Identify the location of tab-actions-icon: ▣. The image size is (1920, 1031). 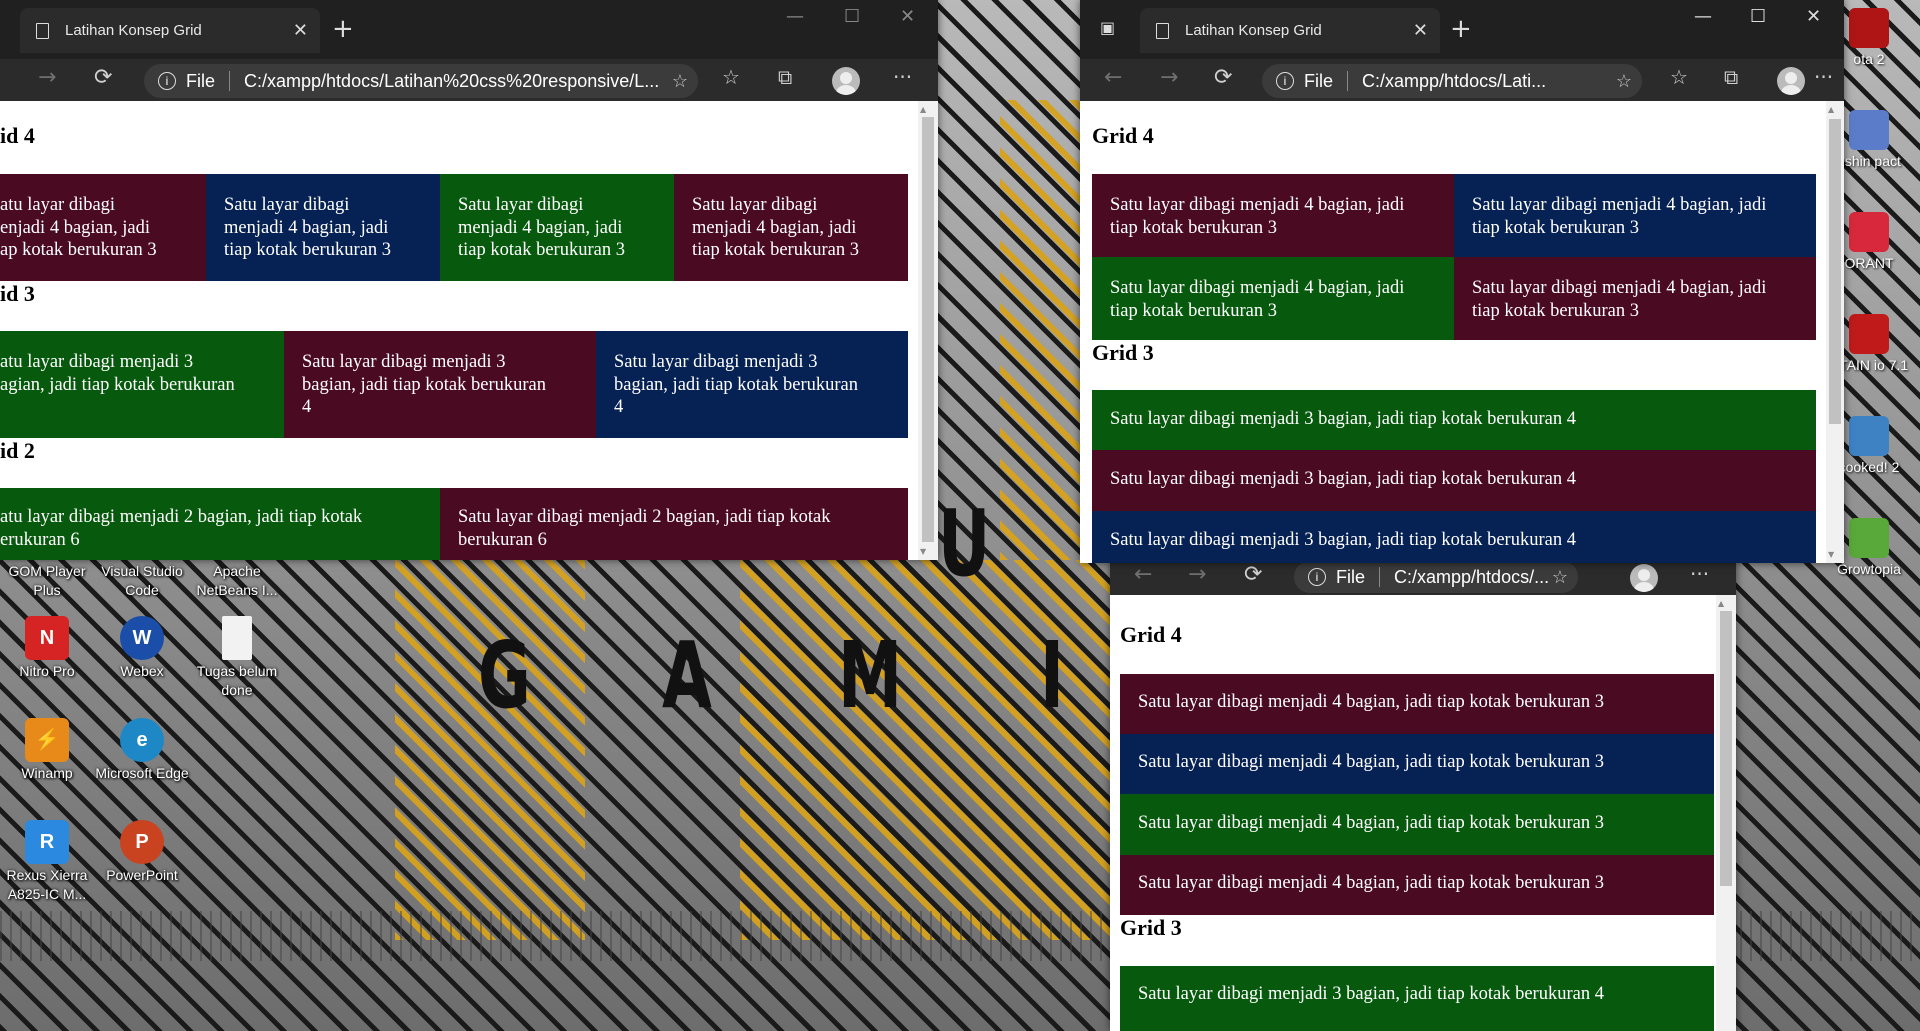
(1107, 27).